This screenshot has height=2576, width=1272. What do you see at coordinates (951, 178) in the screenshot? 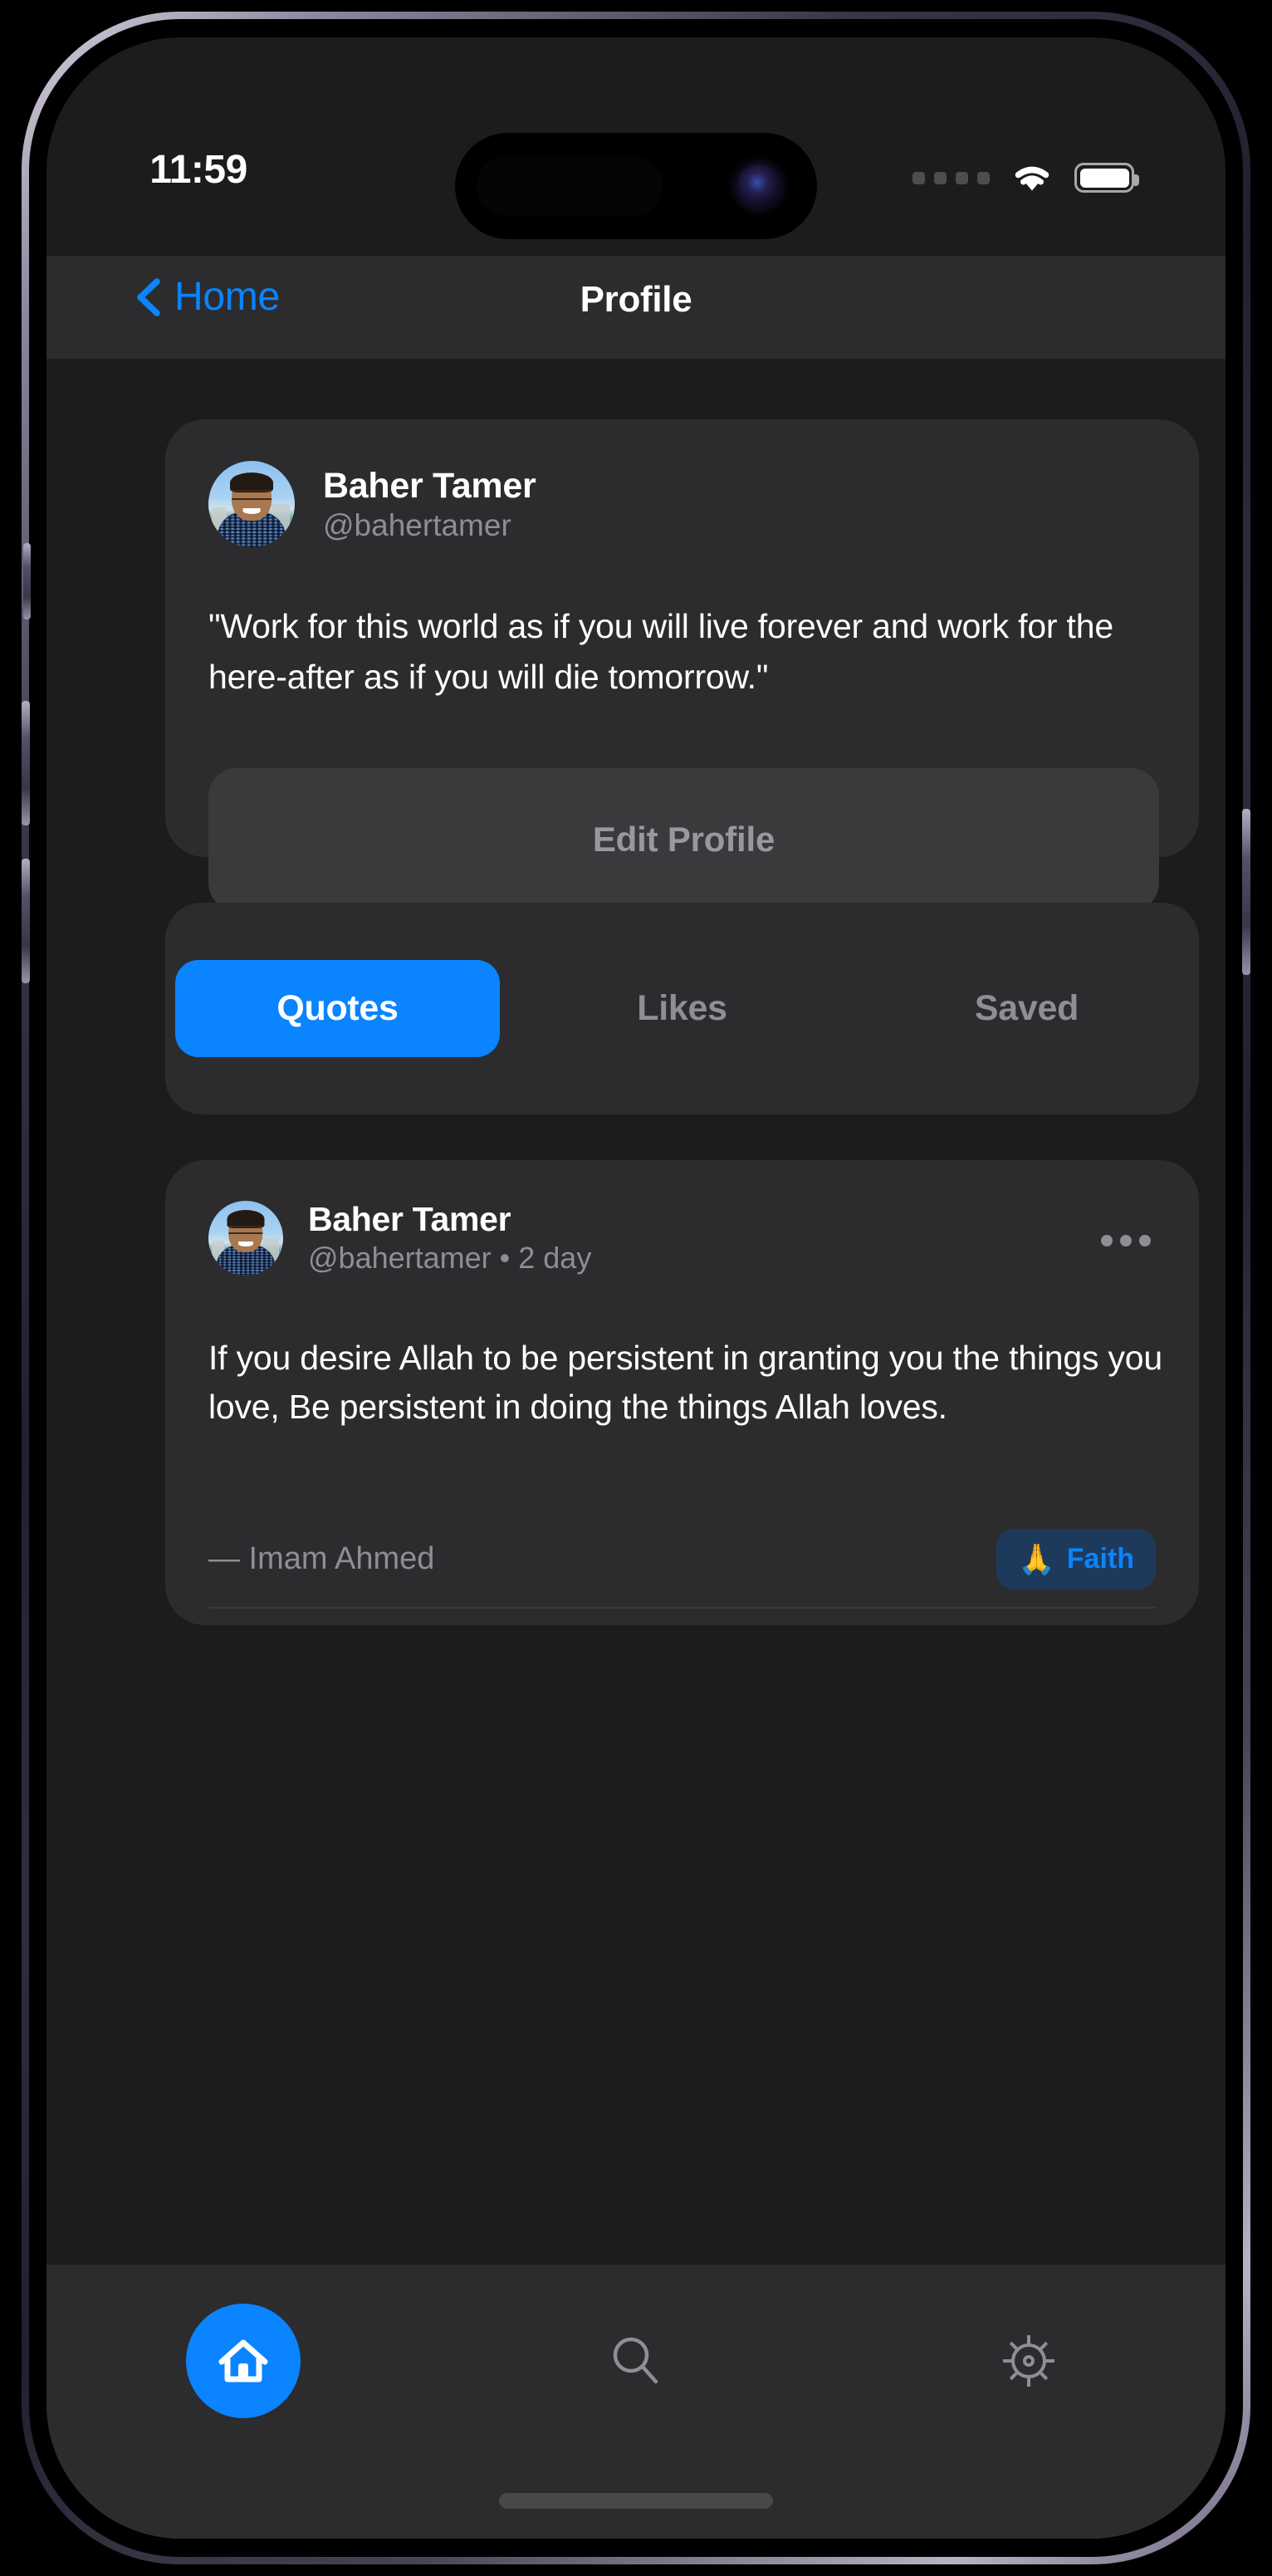
I see `cellular-dots-icon` at bounding box center [951, 178].